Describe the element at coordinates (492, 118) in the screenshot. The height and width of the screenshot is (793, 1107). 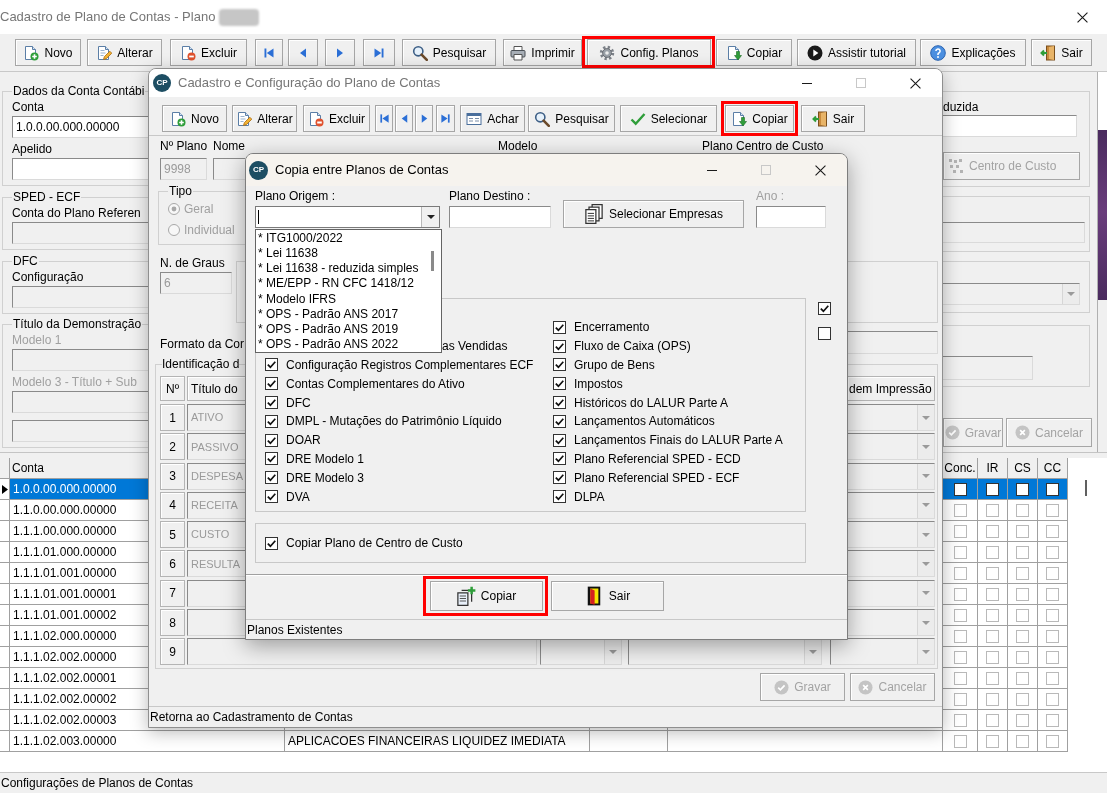
I see `find-button: Achar` at that location.